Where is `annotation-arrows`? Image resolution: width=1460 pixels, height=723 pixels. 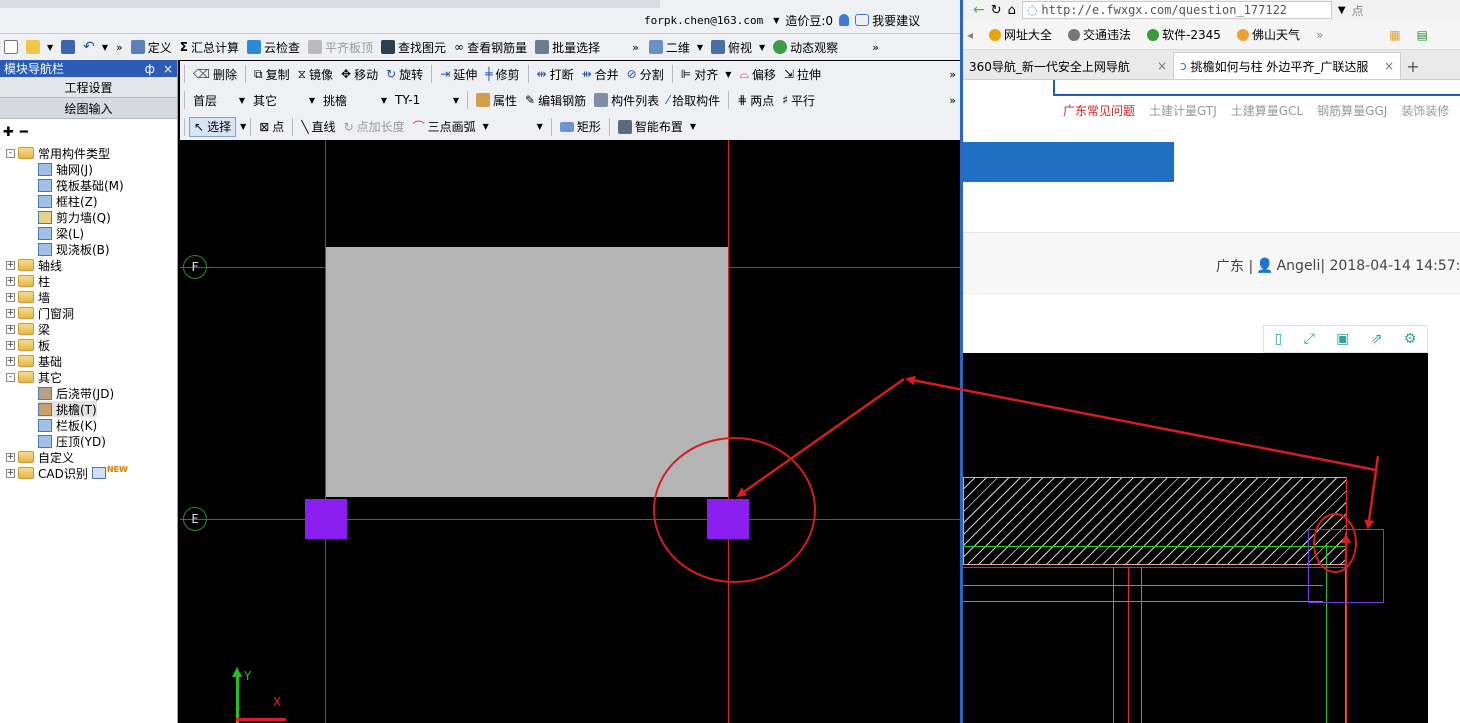 annotation-arrows is located at coordinates (1058, 470).